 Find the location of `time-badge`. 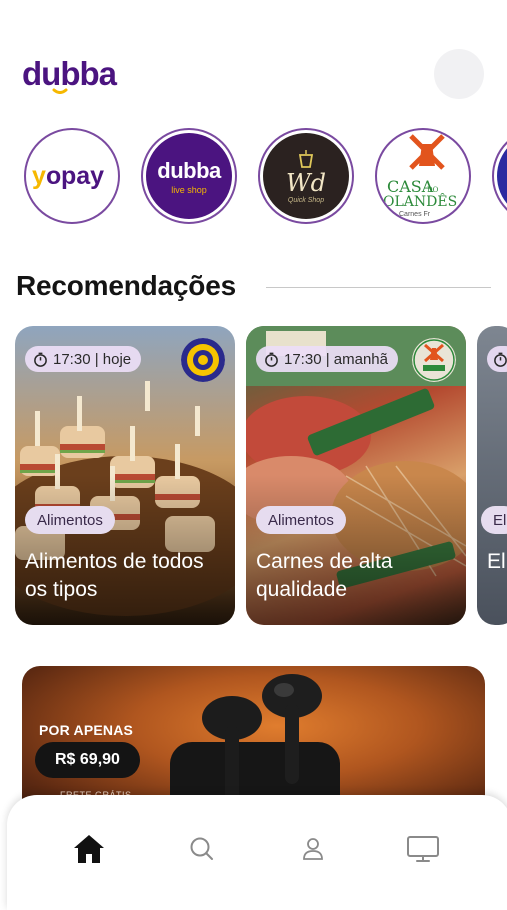

time-badge is located at coordinates (497, 359).